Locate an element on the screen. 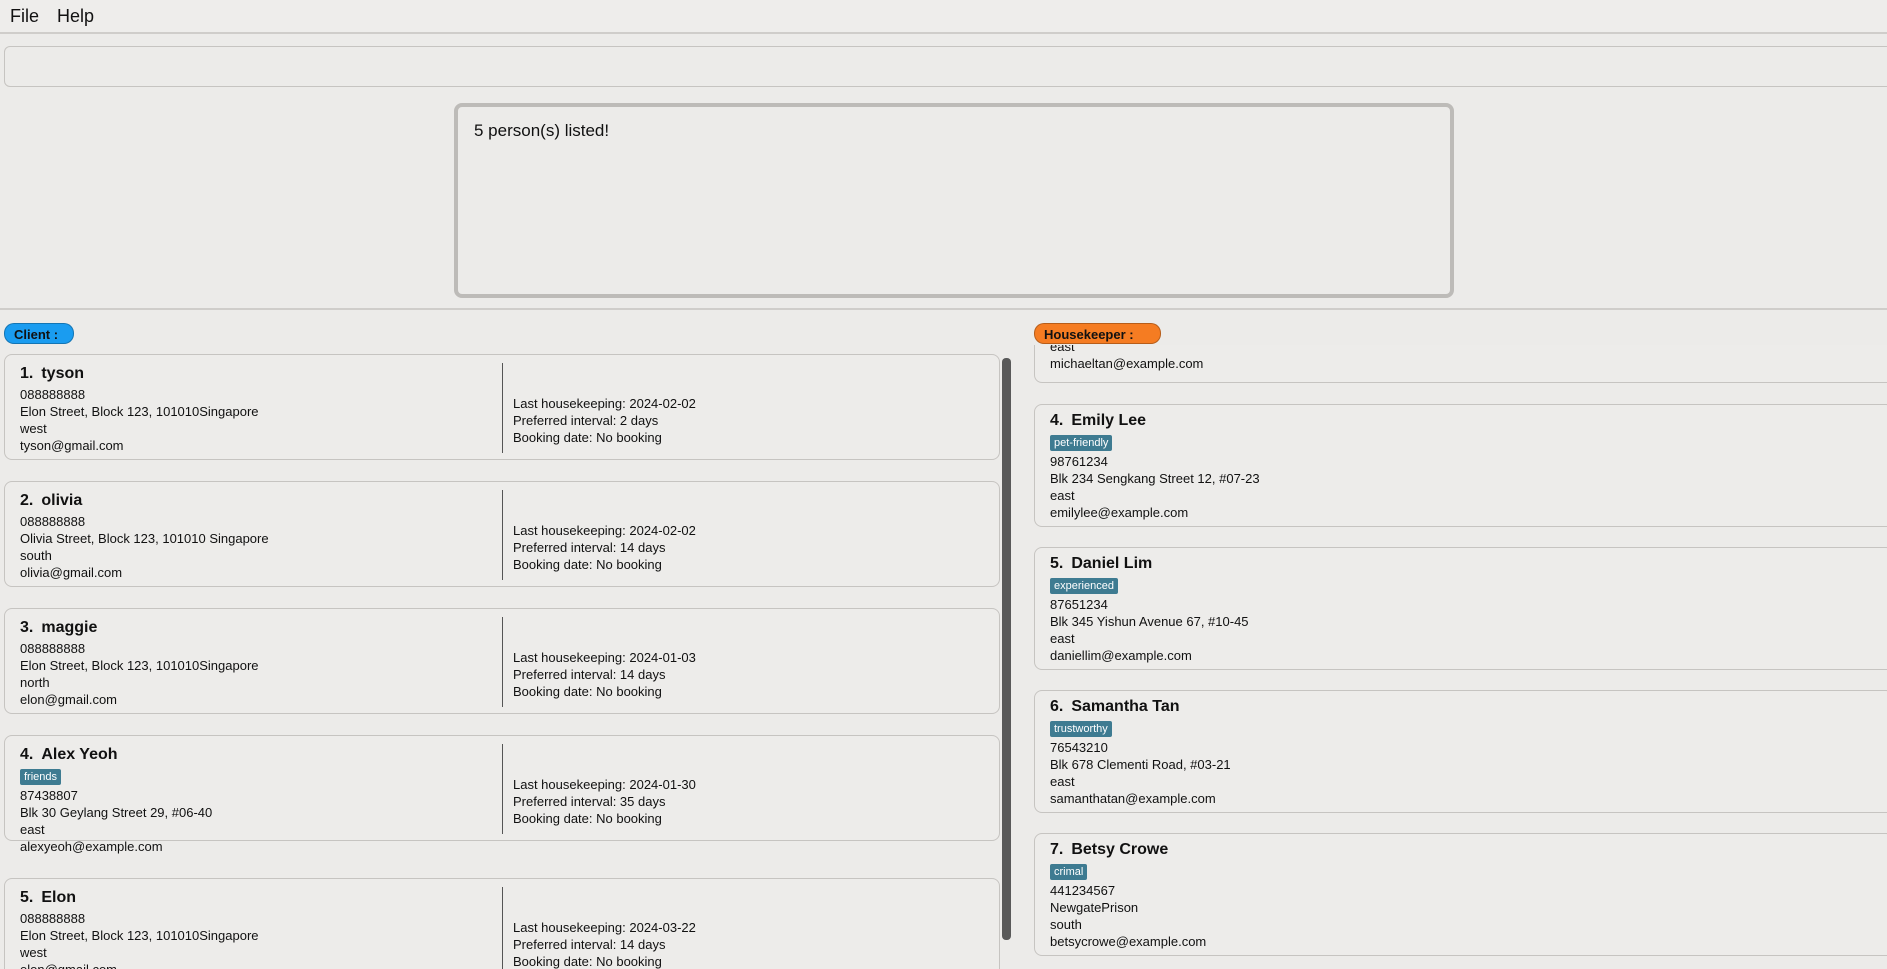 The image size is (1887, 969). housekeeper-index: 7. is located at coordinates (1057, 849).